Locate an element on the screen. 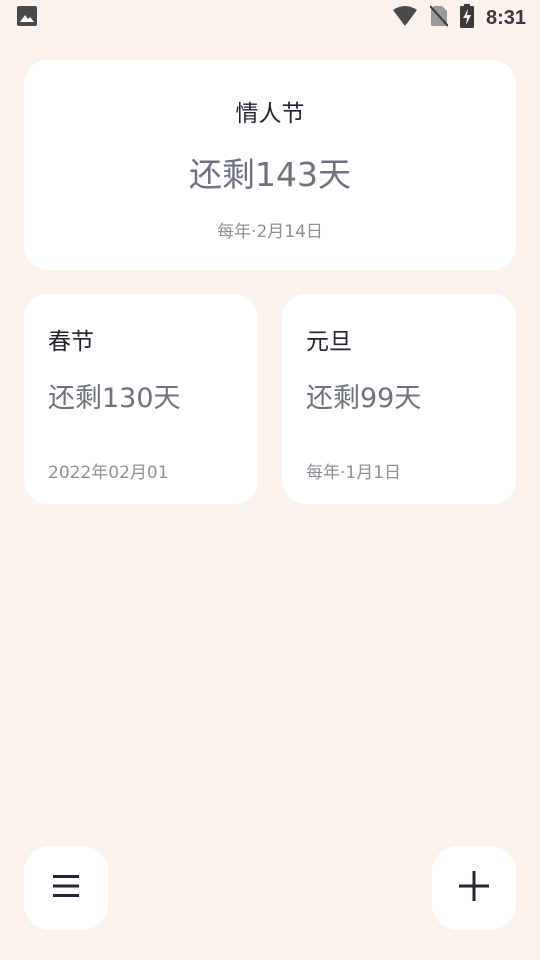 The image size is (540, 960). event-title: 元旦 is located at coordinates (329, 342).